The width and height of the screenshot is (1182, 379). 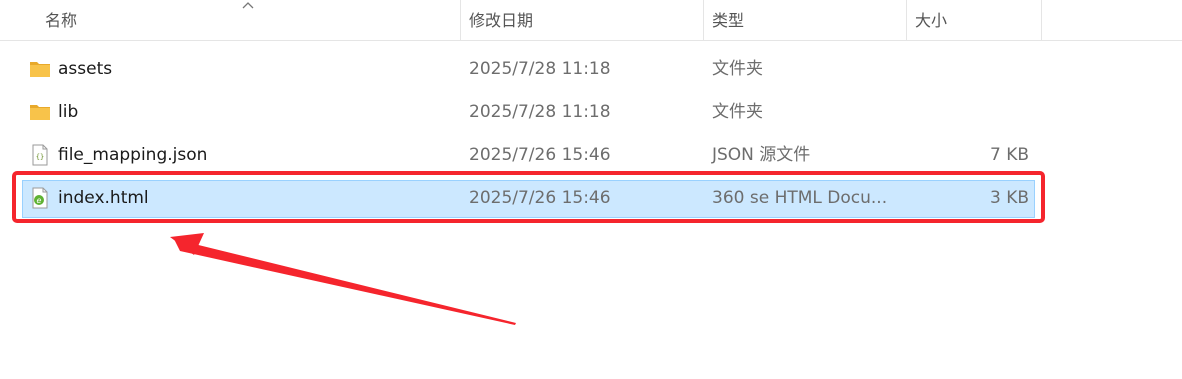 What do you see at coordinates (68, 112) in the screenshot?
I see `file-name: lib` at bounding box center [68, 112].